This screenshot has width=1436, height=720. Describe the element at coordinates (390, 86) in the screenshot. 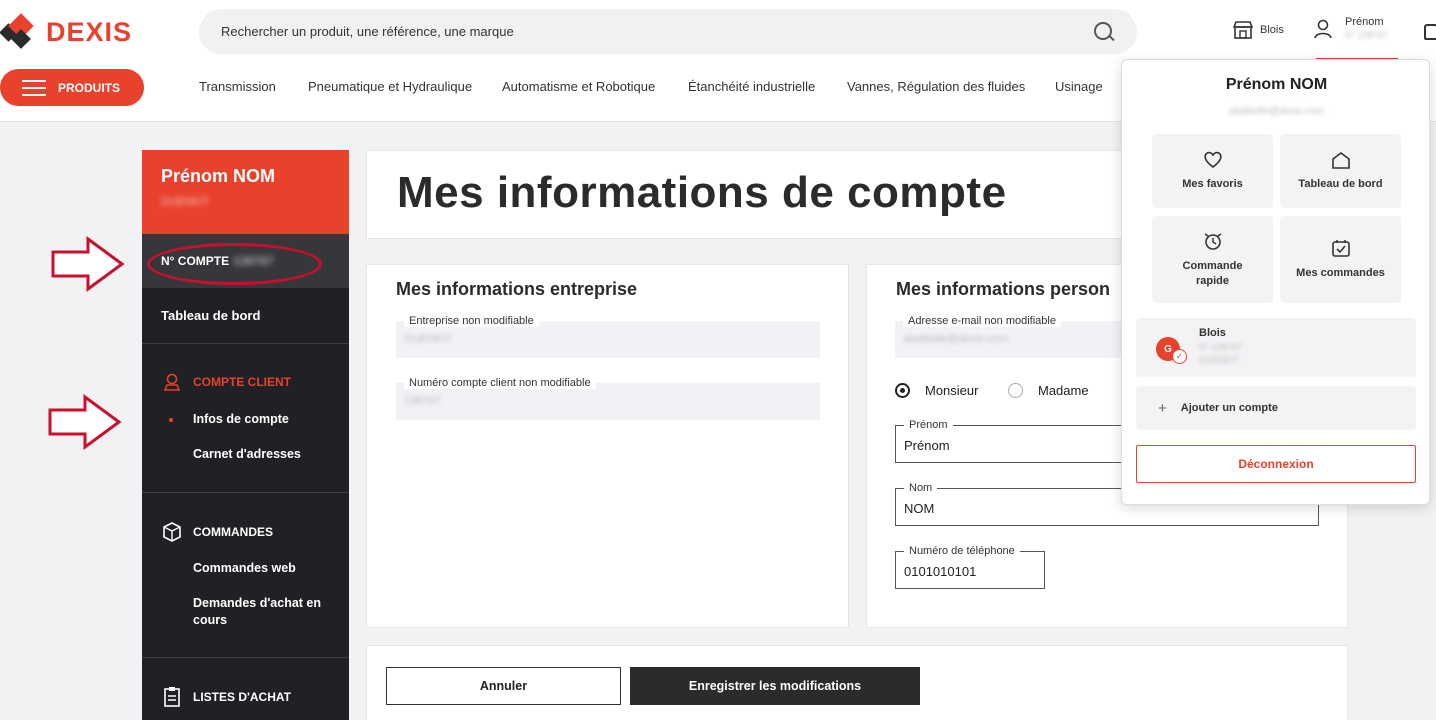

I see `nav-category-pneumatique: Pneumatique et Hydraulique` at that location.